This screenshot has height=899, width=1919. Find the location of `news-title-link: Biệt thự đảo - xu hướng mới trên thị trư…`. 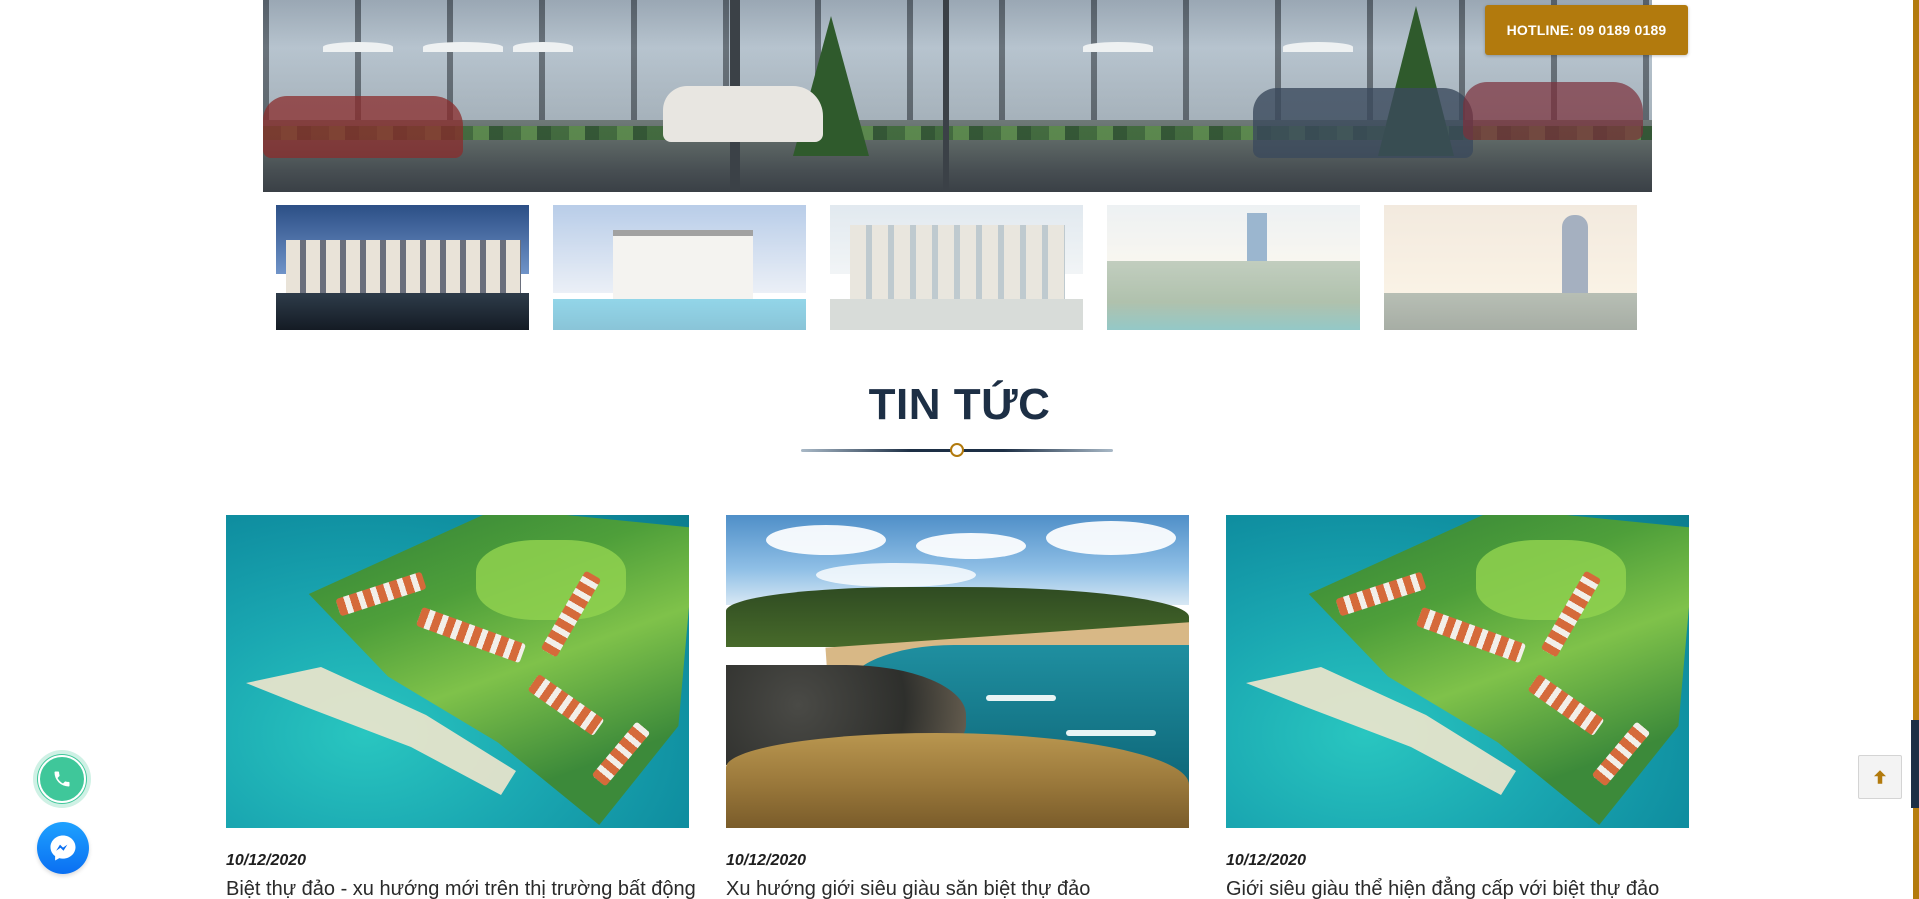

news-title-link: Biệt thự đảo - xu hướng mới trên thị trư… is located at coordinates (461, 888).